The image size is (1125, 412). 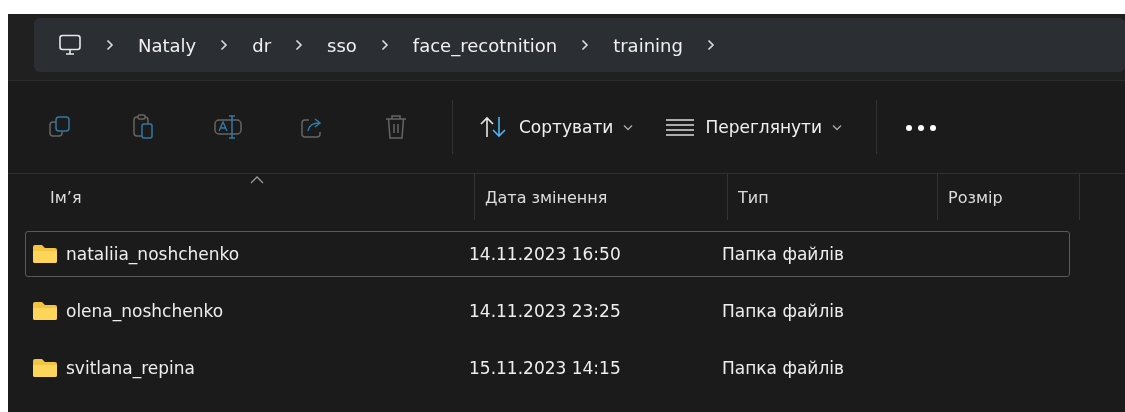 What do you see at coordinates (545, 368) in the screenshot?
I see `date-modified: 15.11.2023 14:15` at bounding box center [545, 368].